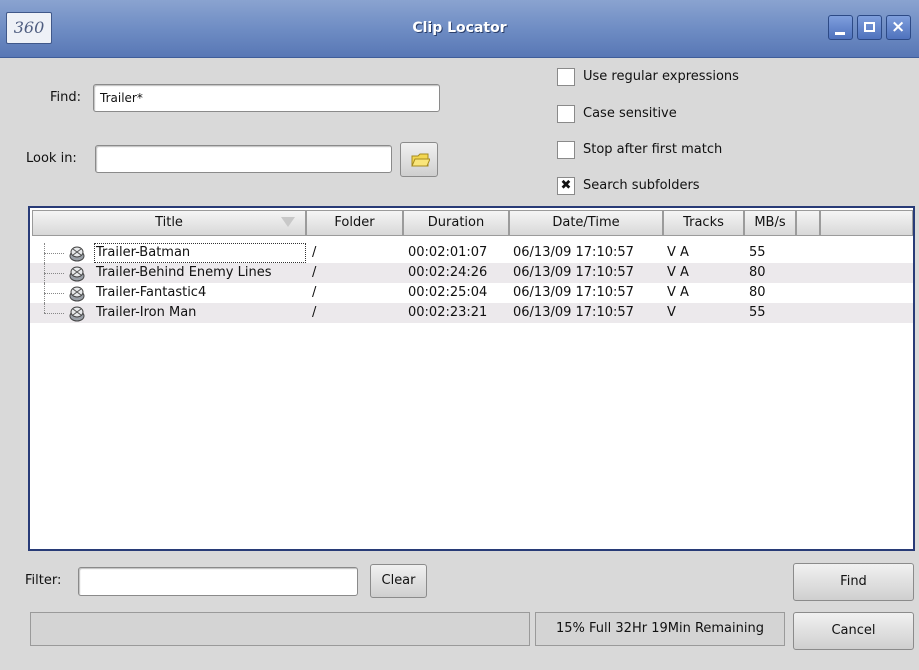 This screenshot has width=919, height=670. What do you see at coordinates (808, 223) in the screenshot?
I see `column-header-extra` at bounding box center [808, 223].